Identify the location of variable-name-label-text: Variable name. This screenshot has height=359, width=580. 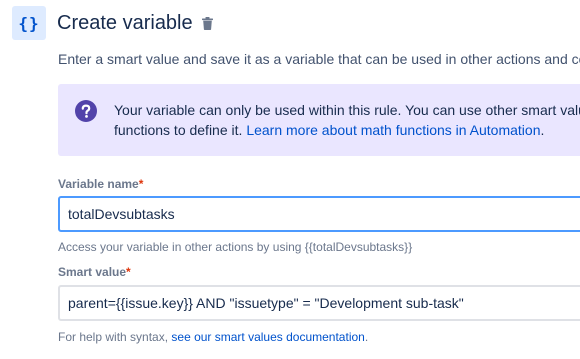
(98, 184).